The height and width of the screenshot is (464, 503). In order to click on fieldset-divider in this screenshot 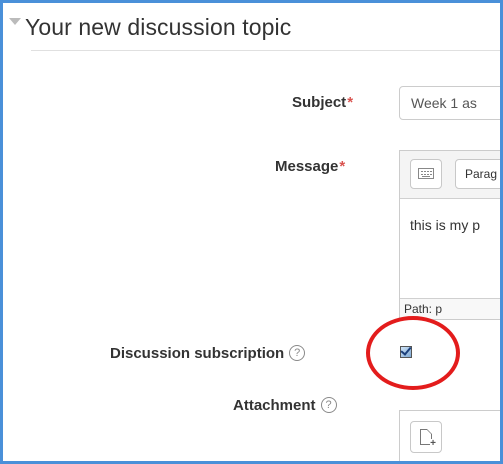, I will do `click(265, 50)`.